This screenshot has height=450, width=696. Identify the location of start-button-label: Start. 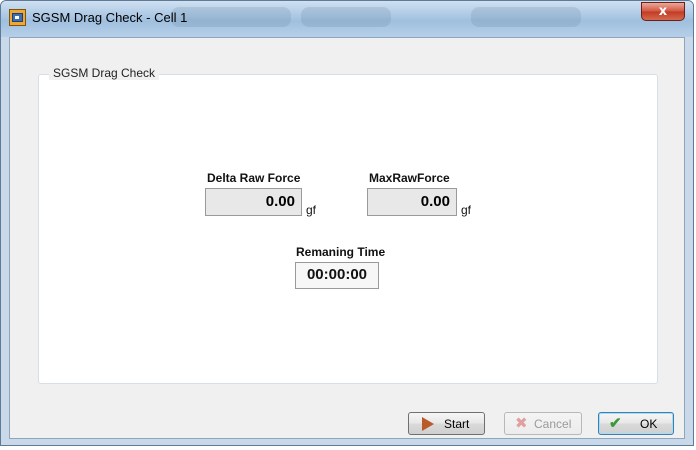
(457, 424).